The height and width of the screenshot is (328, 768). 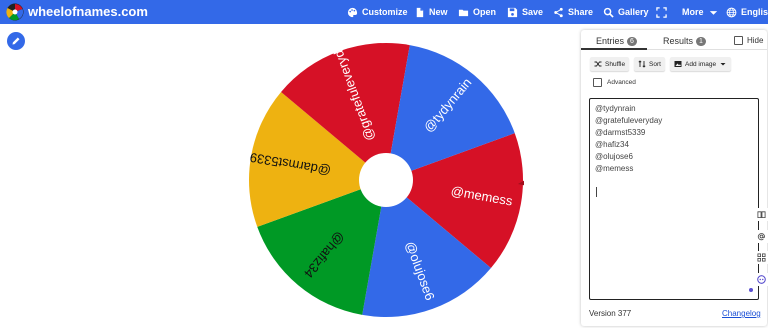 I want to click on pencil-icon, so click(x=16, y=41).